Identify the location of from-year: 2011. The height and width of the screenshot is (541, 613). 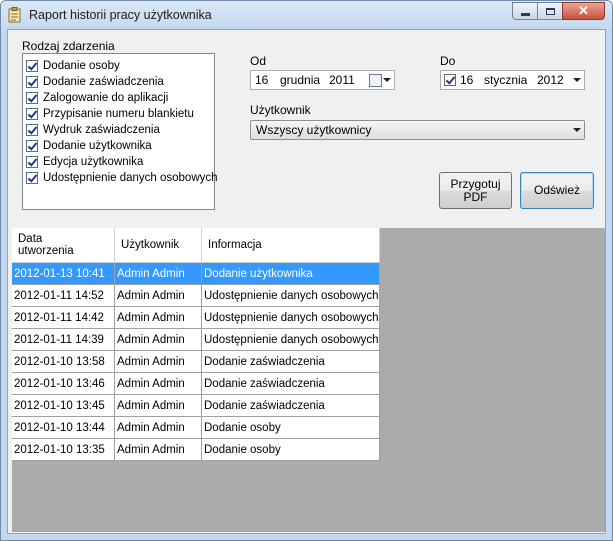
(342, 80).